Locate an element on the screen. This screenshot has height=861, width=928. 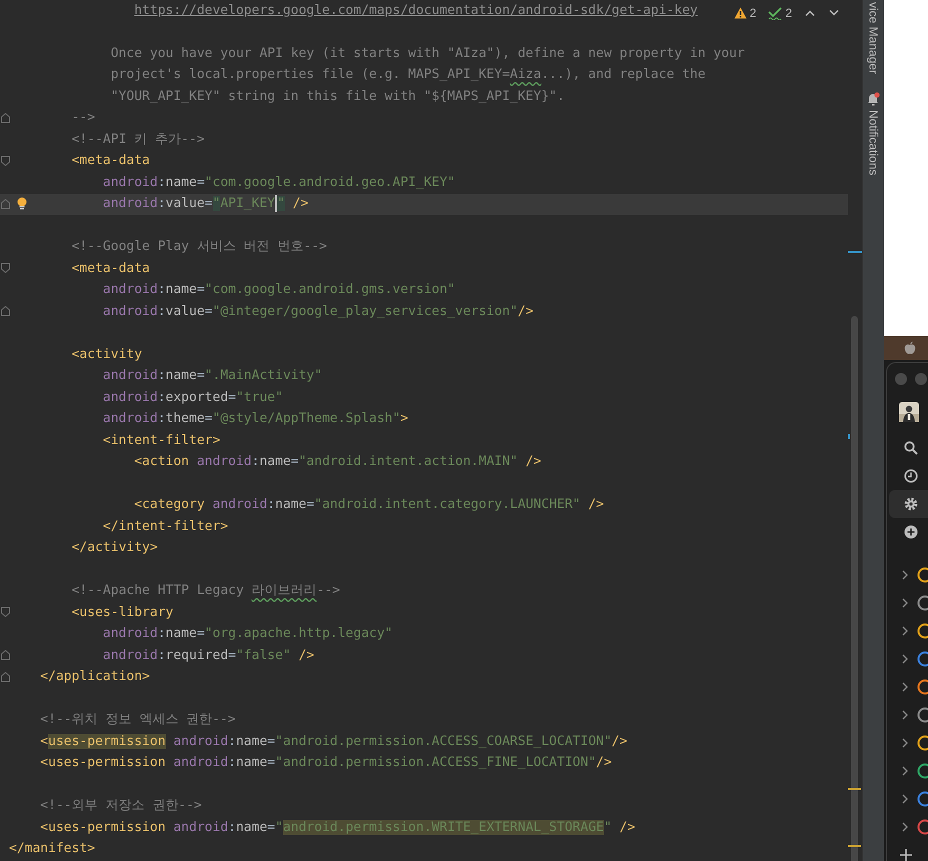
code-line: <!--Apache HTTP Legacy 라이브러리--> is located at coordinates (206, 590).